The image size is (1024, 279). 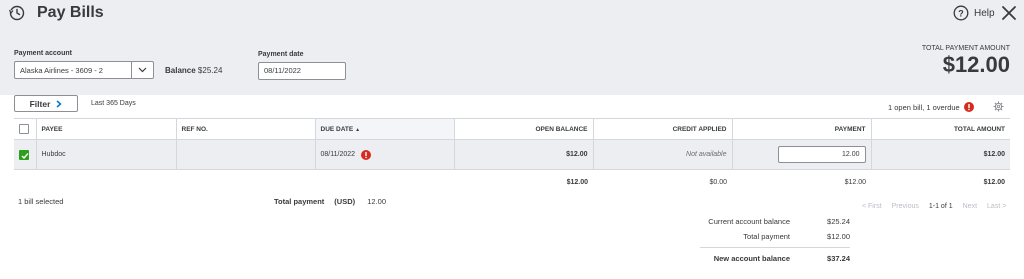 What do you see at coordinates (142, 70) in the screenshot?
I see `chevron-down-icon` at bounding box center [142, 70].